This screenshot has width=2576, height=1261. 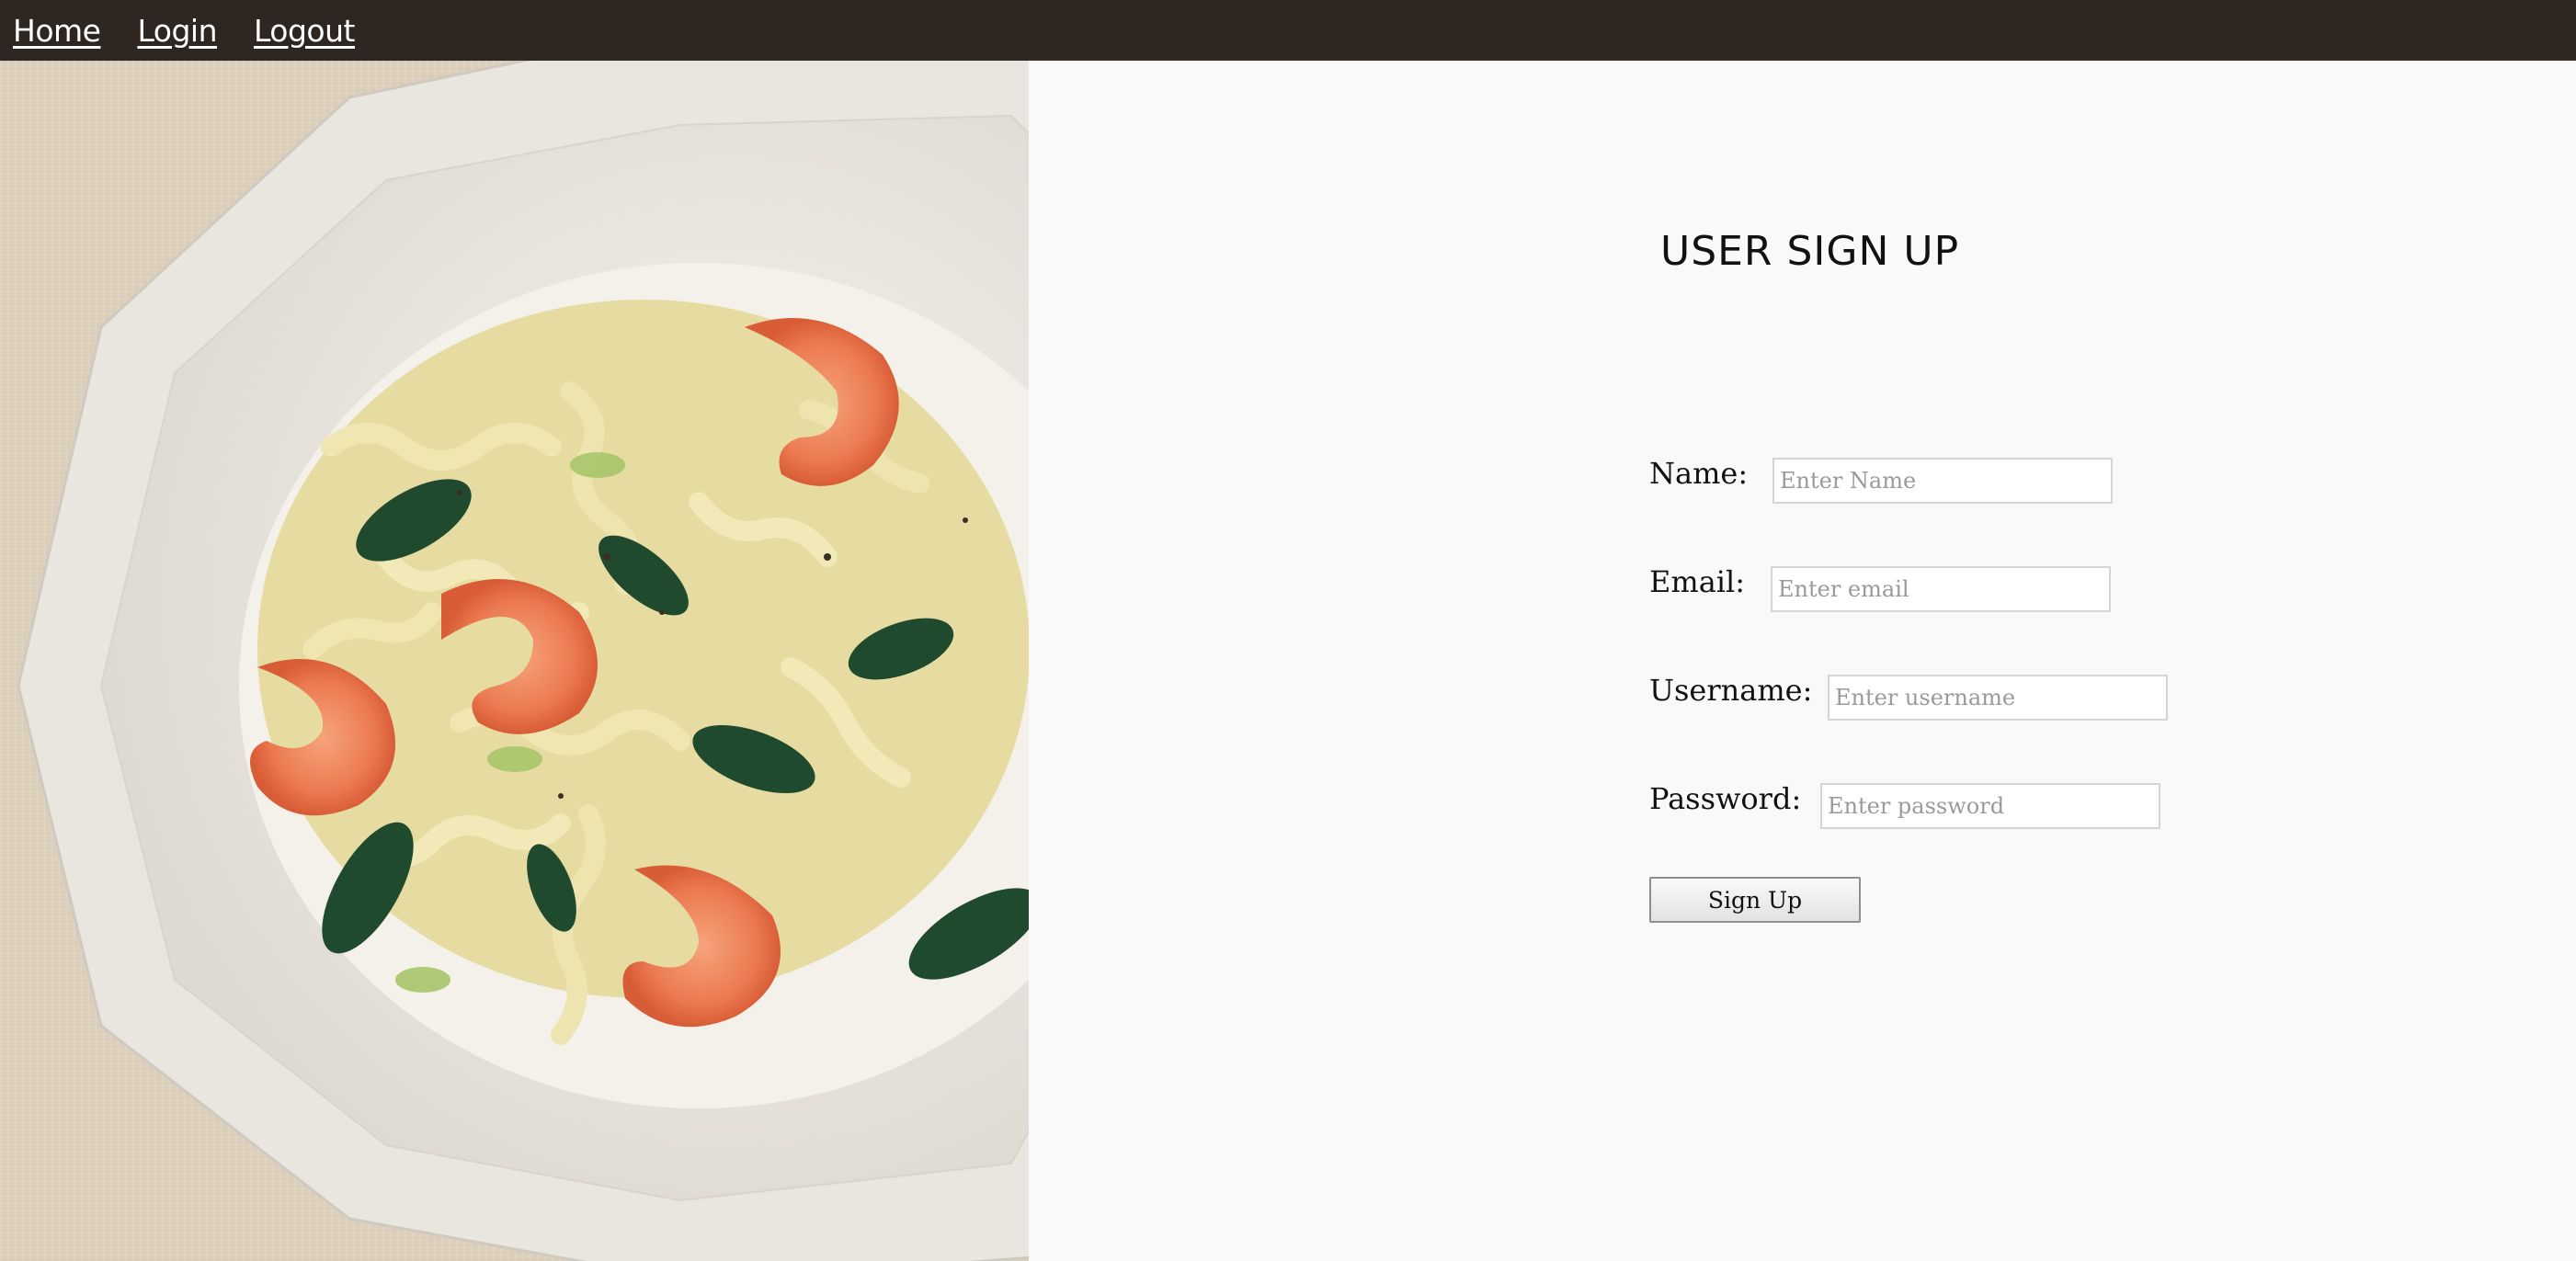 I want to click on username-label: Username:, so click(x=1731, y=690).